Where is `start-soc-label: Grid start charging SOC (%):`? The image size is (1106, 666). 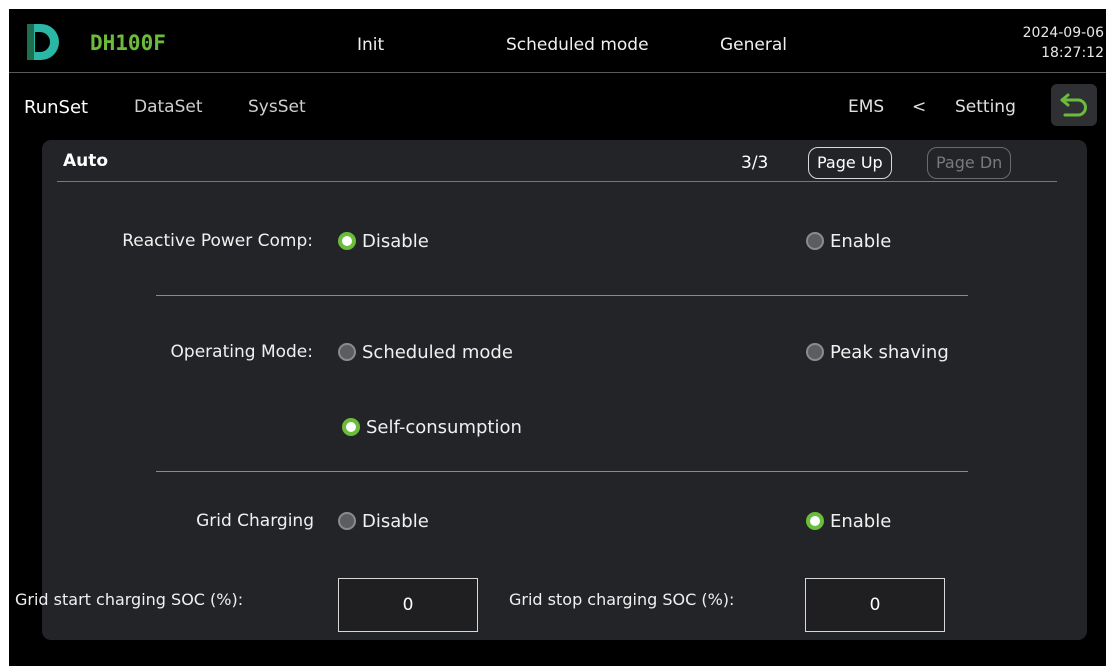 start-soc-label: Grid start charging SOC (%): is located at coordinates (129, 599).